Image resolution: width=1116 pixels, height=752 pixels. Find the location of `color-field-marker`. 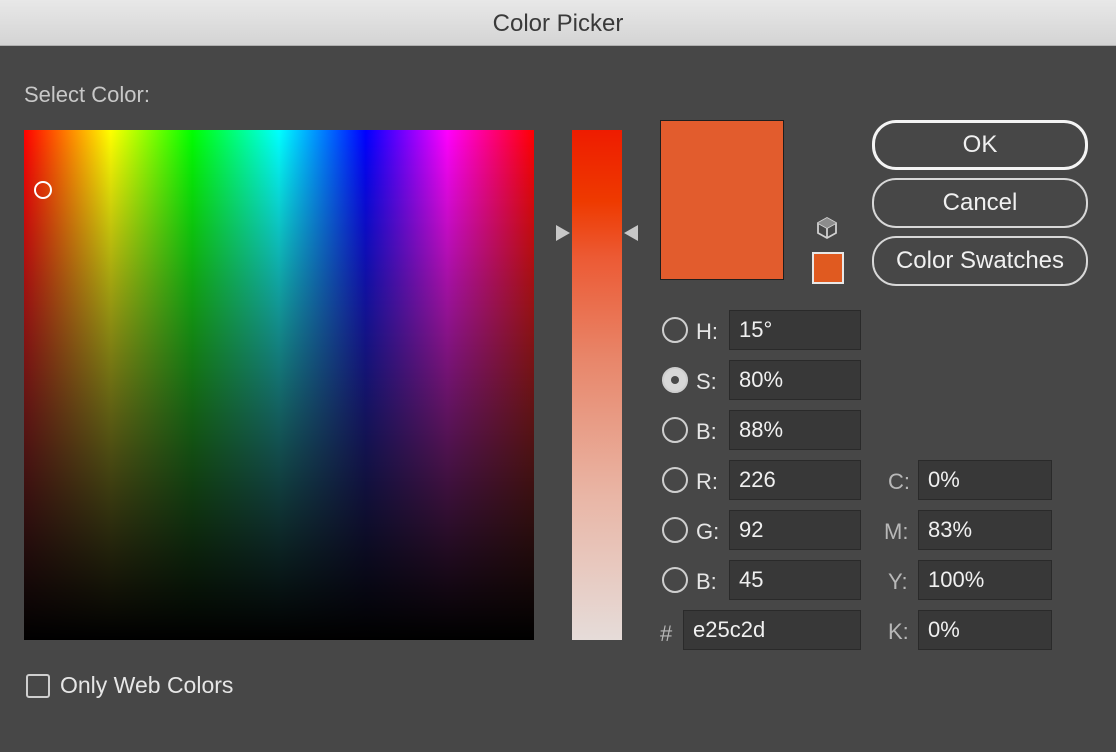

color-field-marker is located at coordinates (43, 190).